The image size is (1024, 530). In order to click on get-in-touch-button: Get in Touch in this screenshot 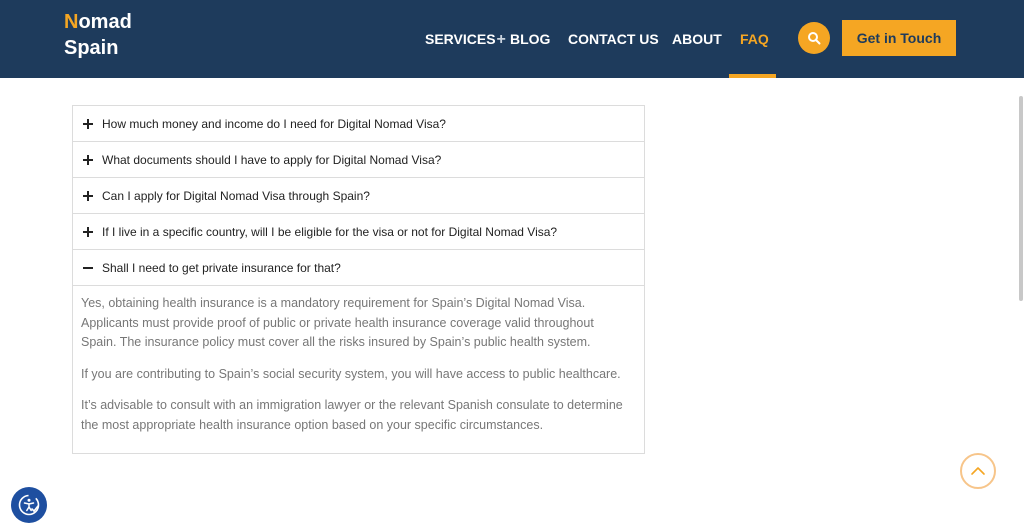, I will do `click(899, 38)`.